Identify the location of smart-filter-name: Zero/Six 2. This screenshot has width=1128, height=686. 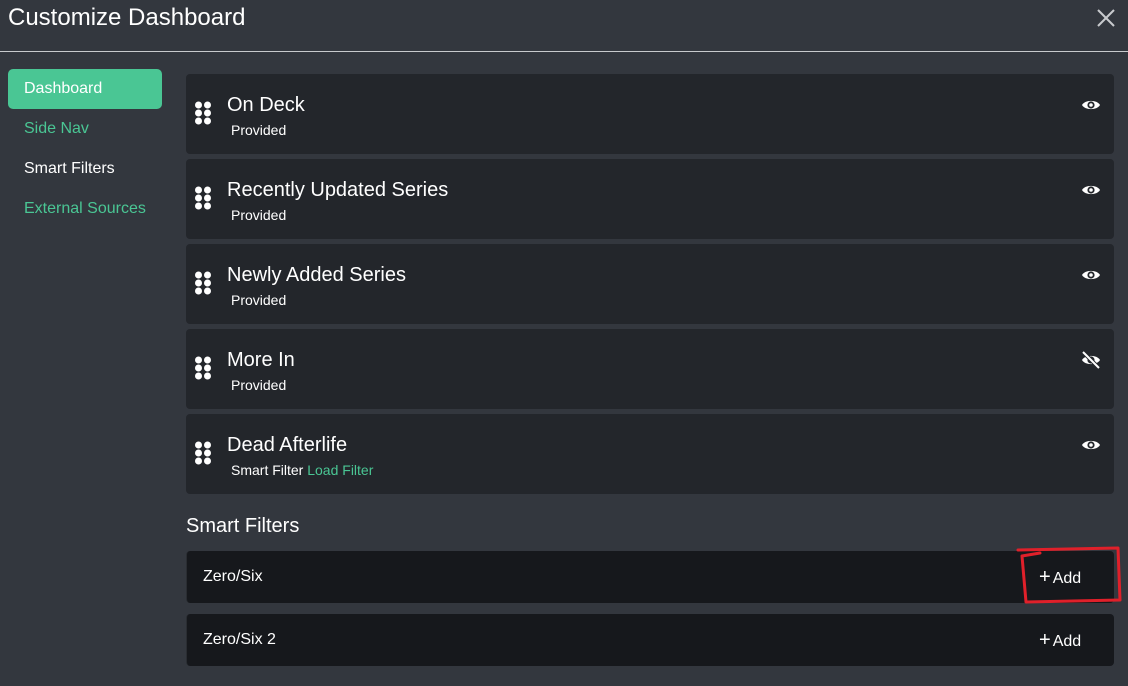
(239, 639).